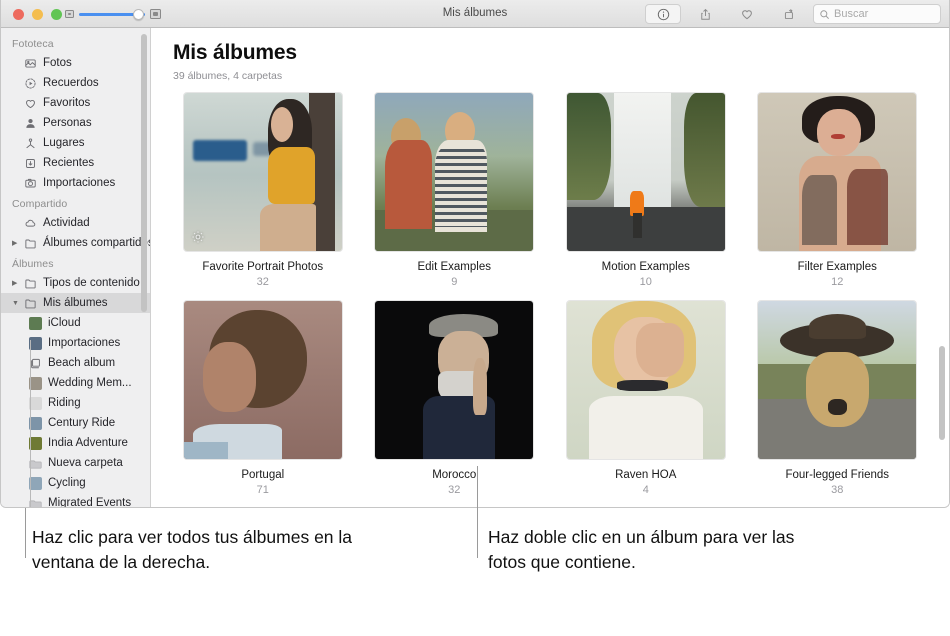  What do you see at coordinates (33, 44) in the screenshot?
I see `sidebar-section-header: Fototeca` at bounding box center [33, 44].